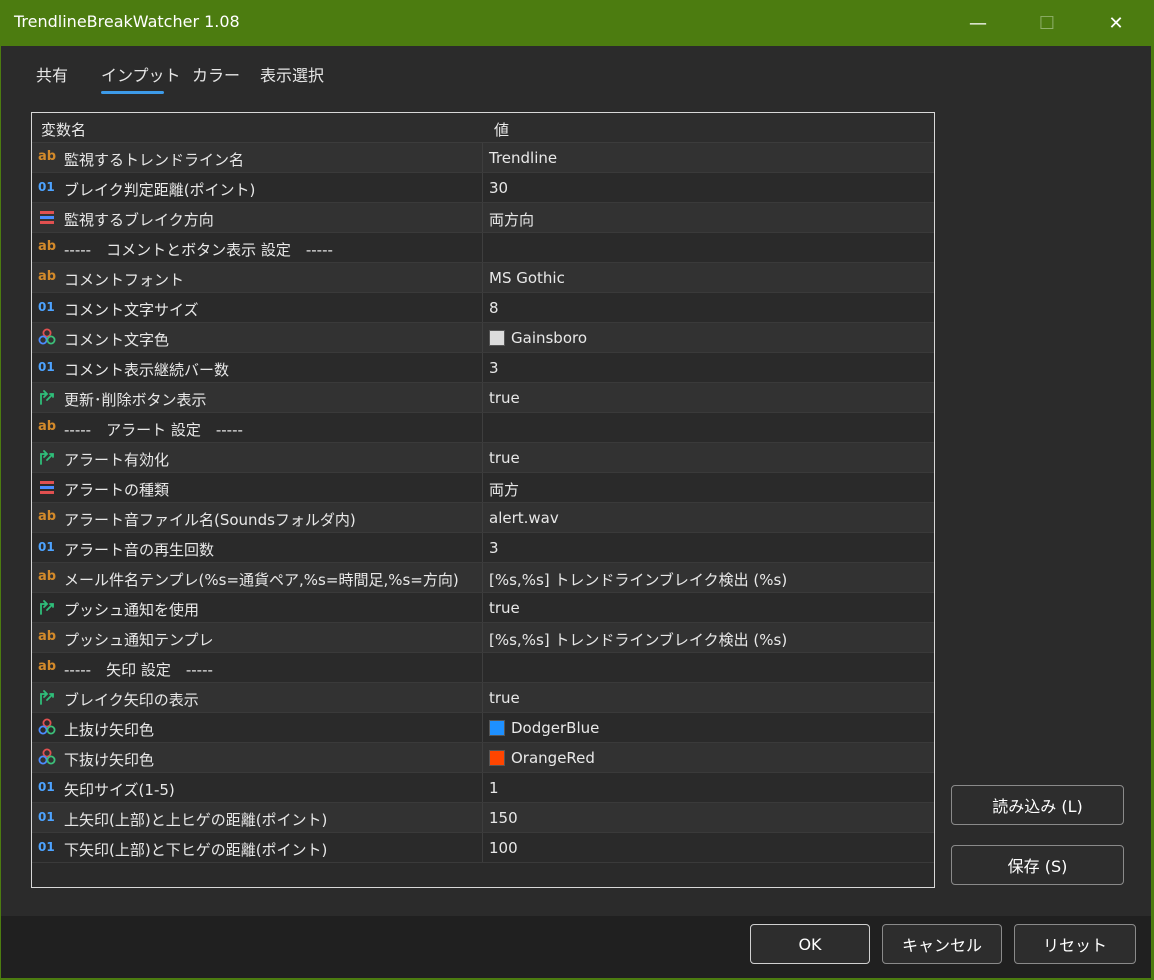 The width and height of the screenshot is (1154, 980). I want to click on variable-name: 下矢印(上部)と下ヒゲの距離(ポイント), so click(196, 850).